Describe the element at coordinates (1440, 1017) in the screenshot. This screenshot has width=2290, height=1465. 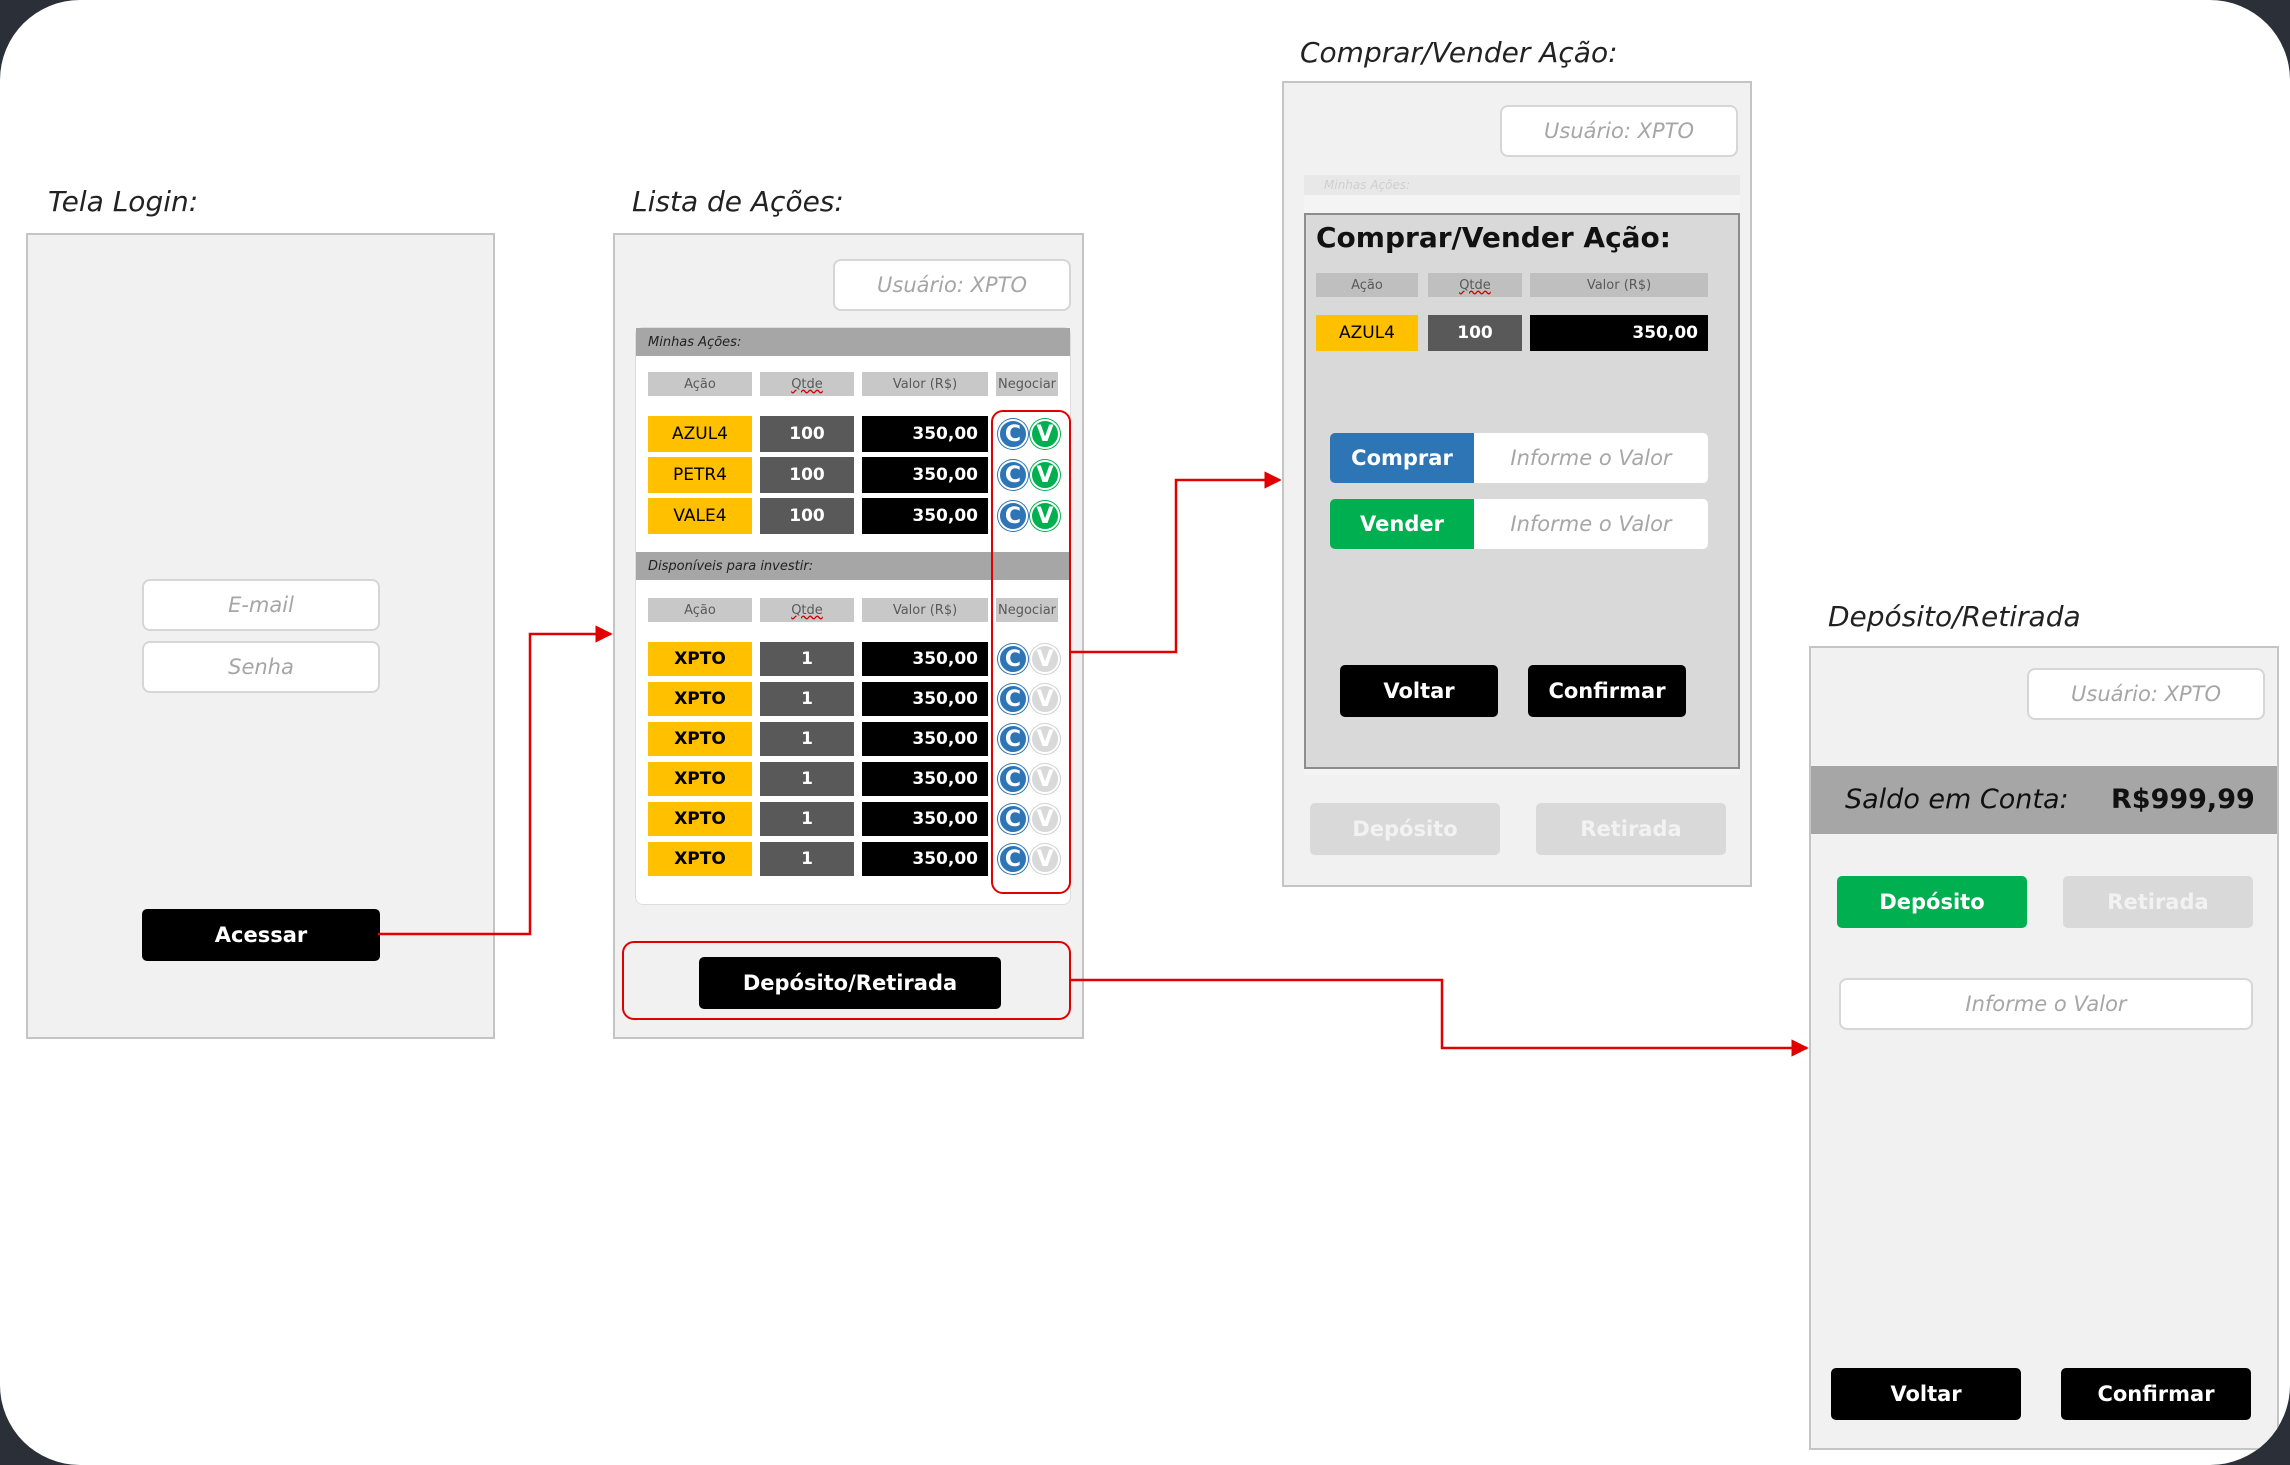
I see `arrow-list-to-deposit` at that location.